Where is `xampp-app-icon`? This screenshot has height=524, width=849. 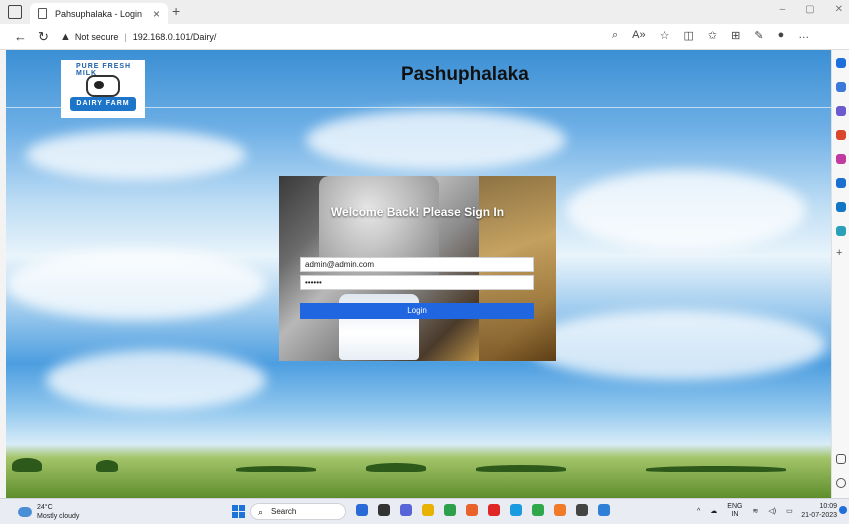 xampp-app-icon is located at coordinates (560, 510).